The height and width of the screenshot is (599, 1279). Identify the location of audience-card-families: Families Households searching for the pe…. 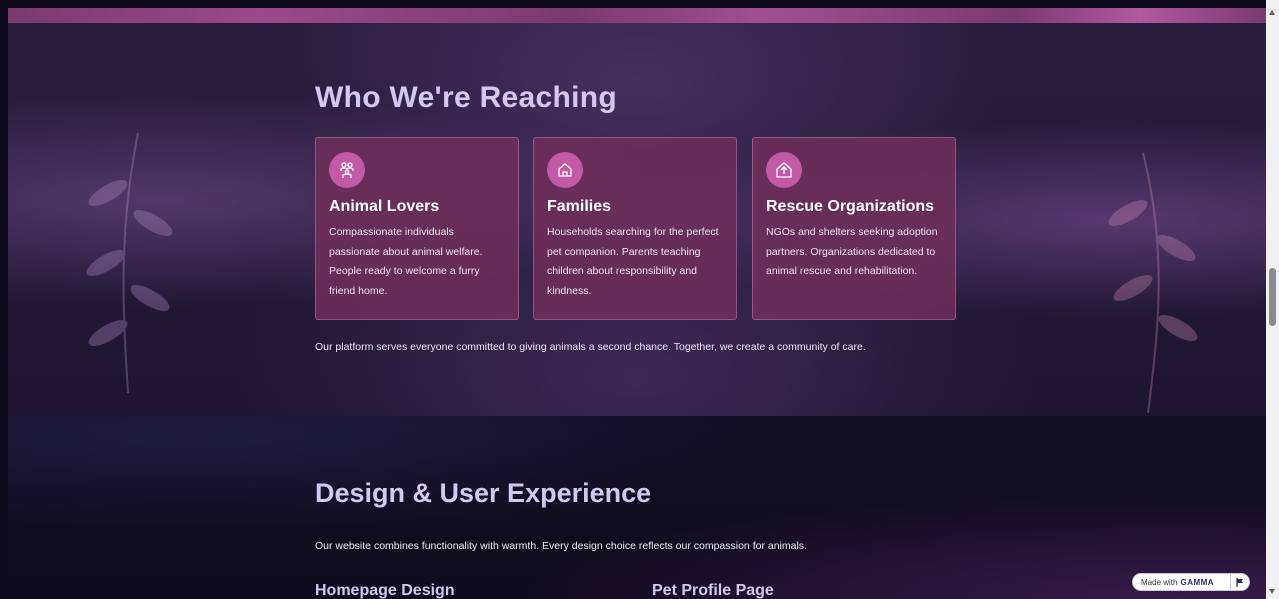
(635, 228).